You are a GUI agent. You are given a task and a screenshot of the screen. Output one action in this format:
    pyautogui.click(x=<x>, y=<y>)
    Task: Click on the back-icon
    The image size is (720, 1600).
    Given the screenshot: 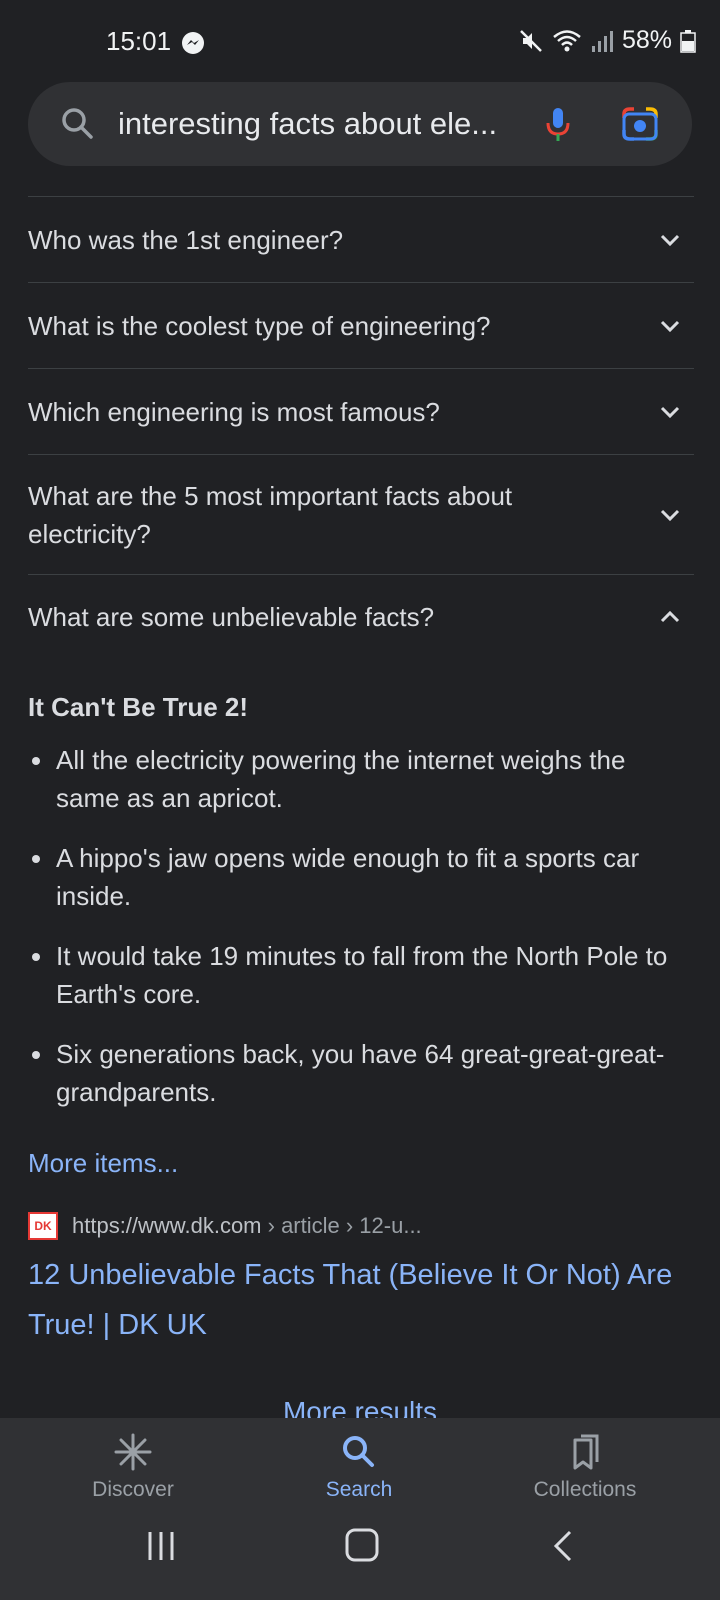 What is the action you would take?
    pyautogui.click(x=563, y=1546)
    